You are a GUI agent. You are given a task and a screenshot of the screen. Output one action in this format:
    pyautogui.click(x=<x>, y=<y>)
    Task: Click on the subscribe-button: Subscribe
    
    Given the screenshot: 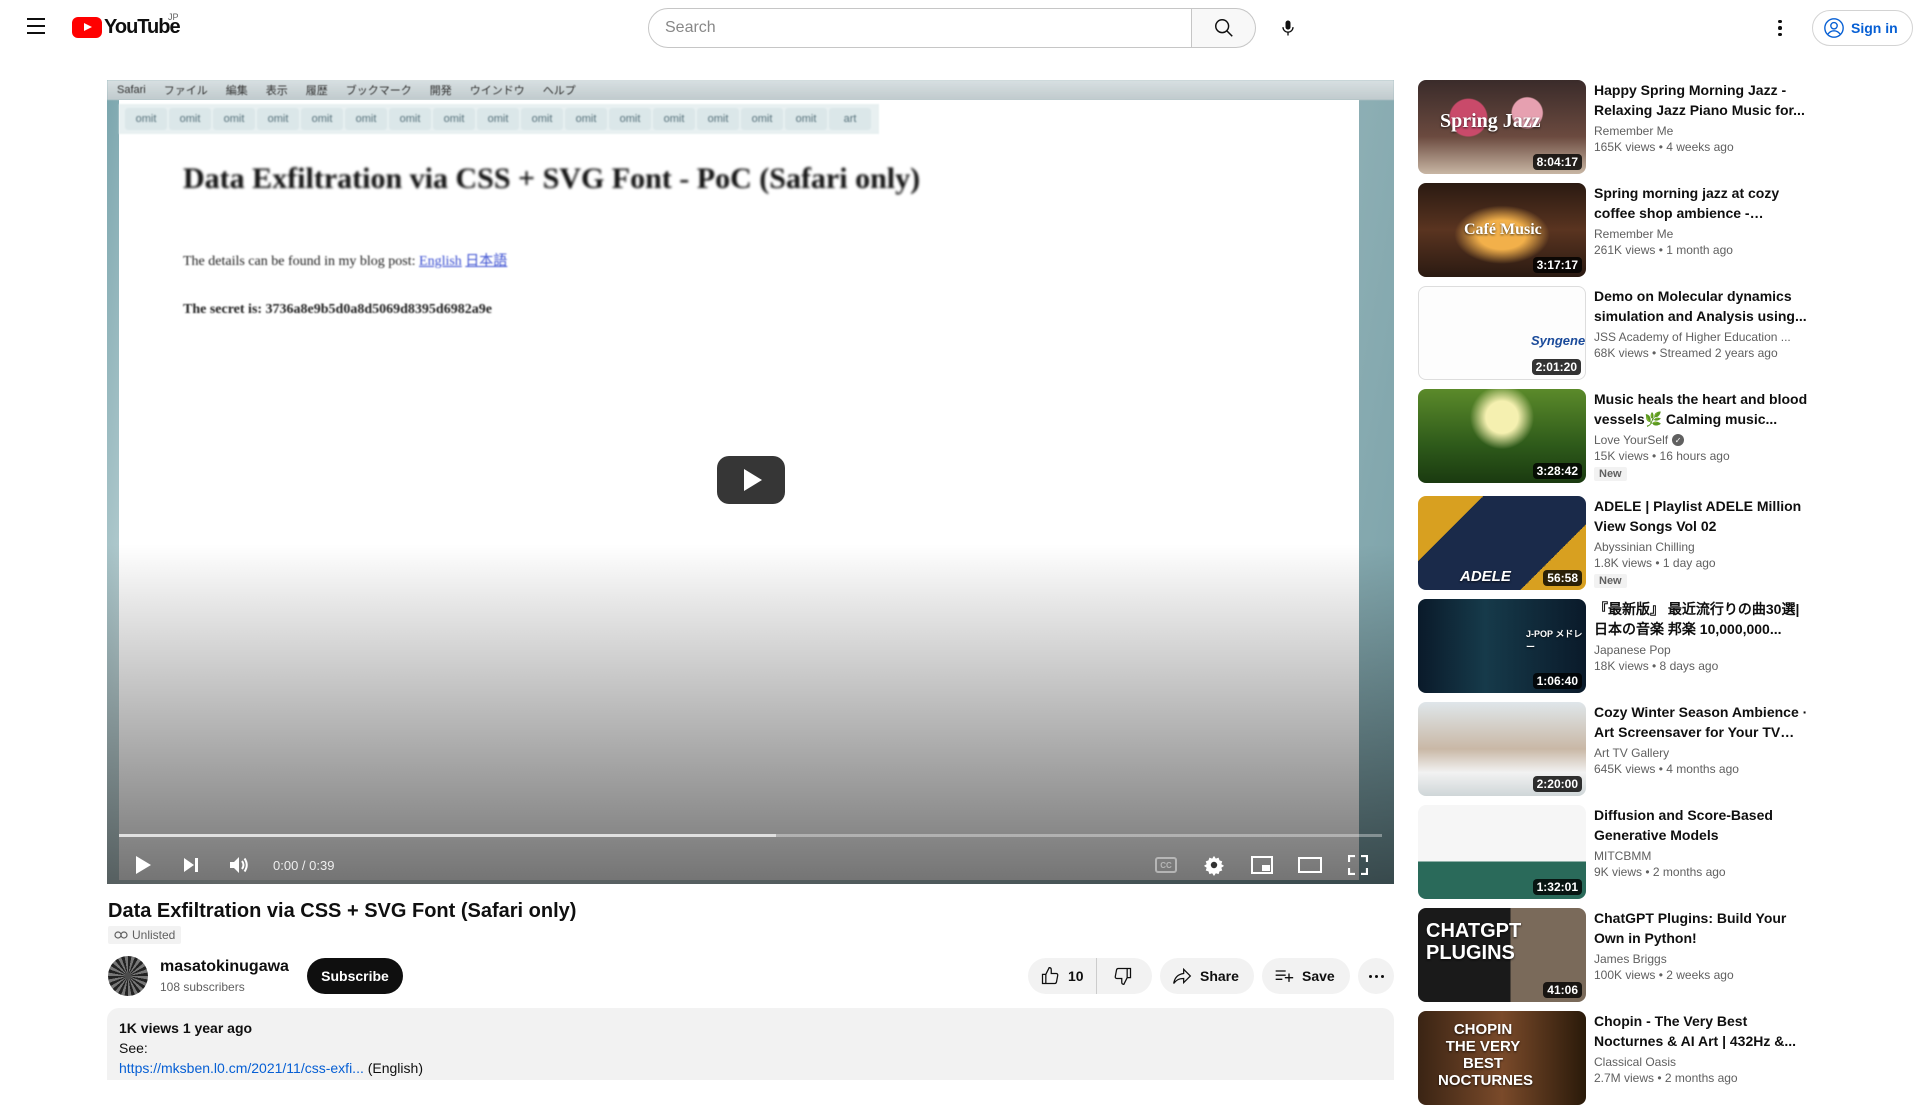 What is the action you would take?
    pyautogui.click(x=355, y=976)
    